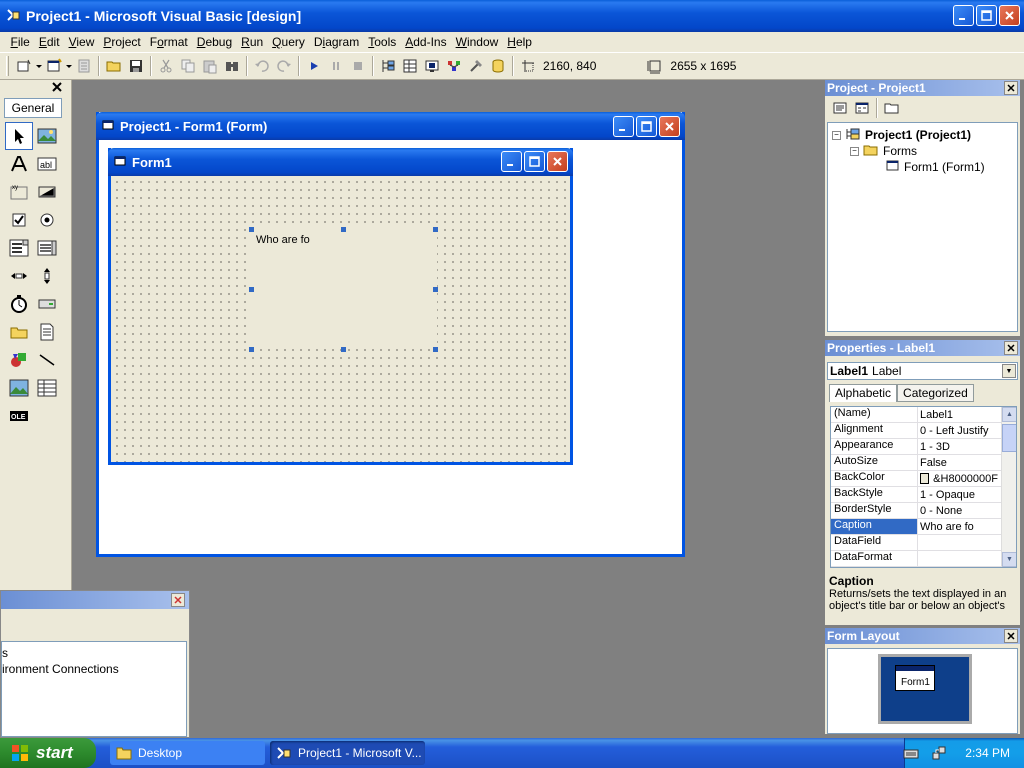 The image size is (1024, 768). Describe the element at coordinates (1009, 559) in the screenshot. I see `scroll-down-icon: ▼` at that location.